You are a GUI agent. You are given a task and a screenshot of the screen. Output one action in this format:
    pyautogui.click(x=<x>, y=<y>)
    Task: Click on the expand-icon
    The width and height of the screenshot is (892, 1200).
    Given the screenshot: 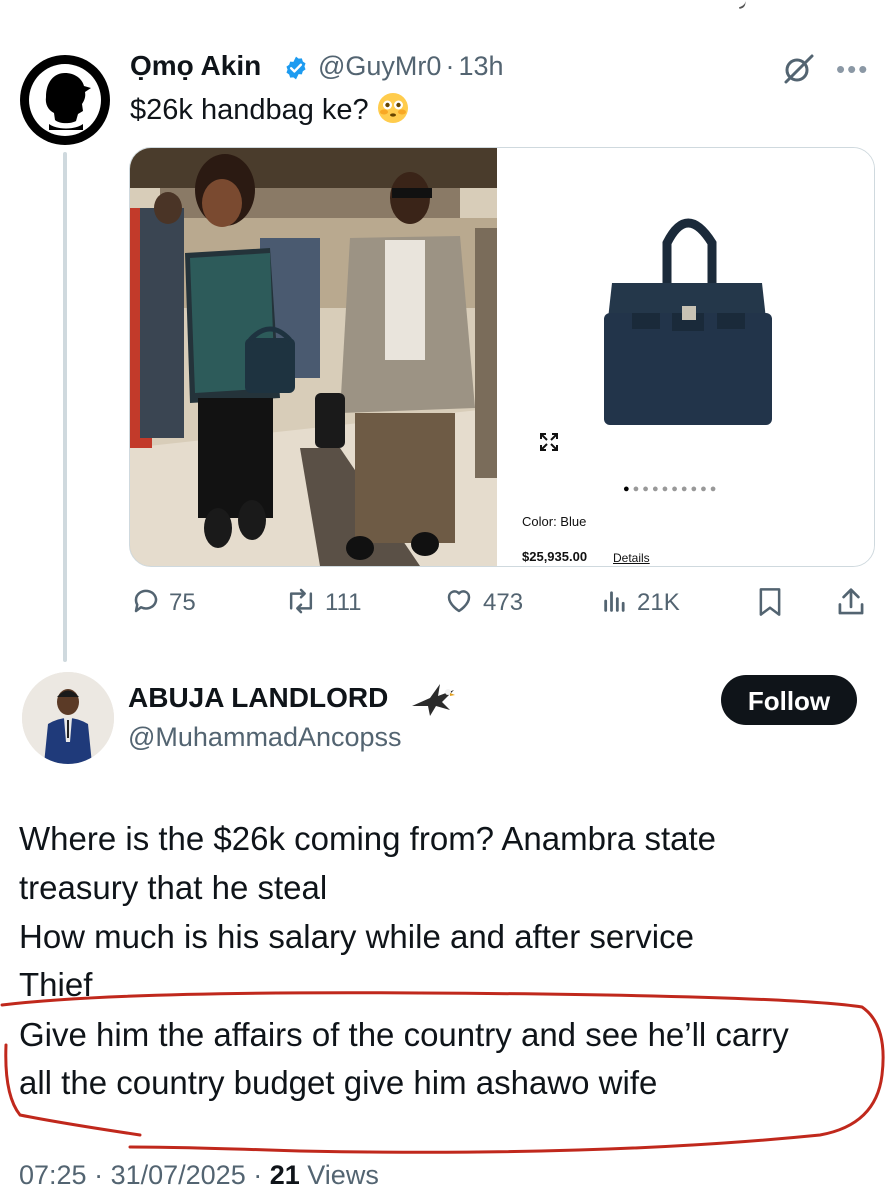 What is the action you would take?
    pyautogui.click(x=549, y=442)
    